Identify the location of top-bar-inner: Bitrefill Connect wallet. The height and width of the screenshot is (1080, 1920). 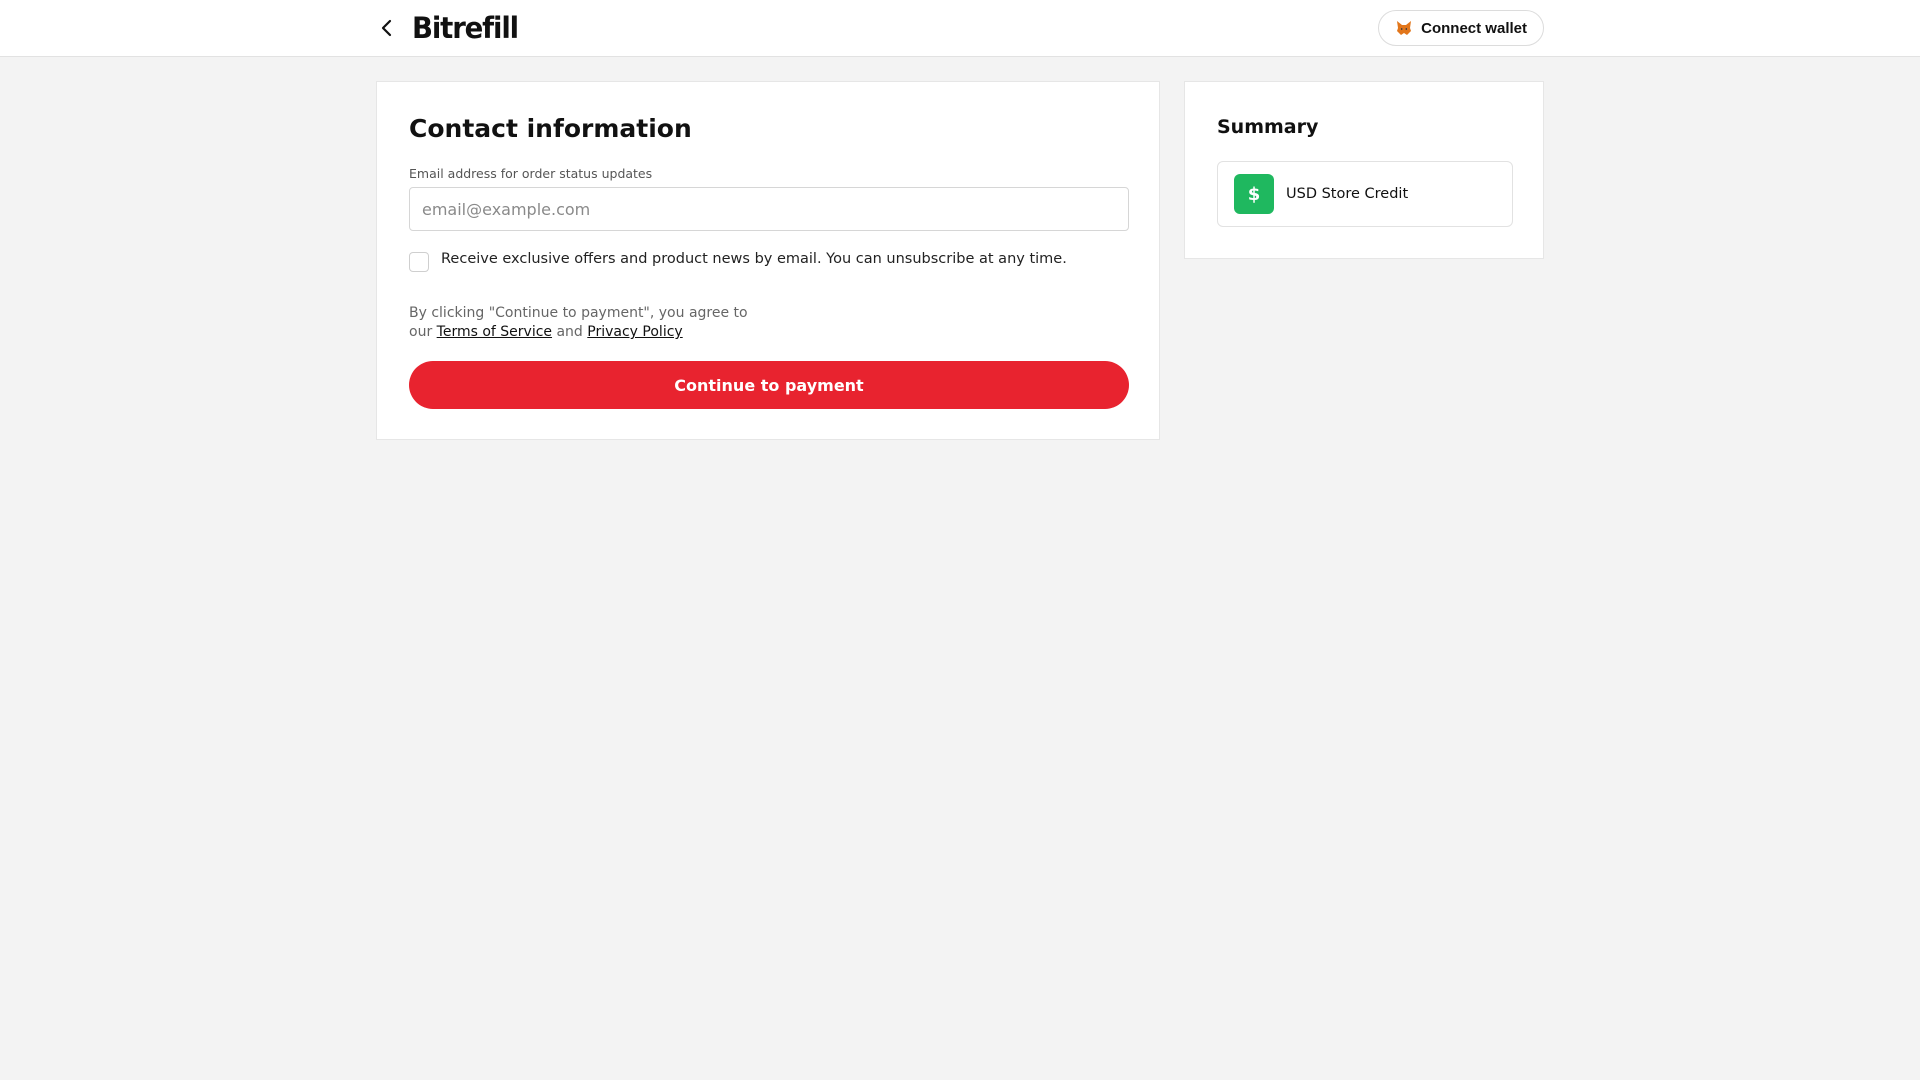
(960, 28).